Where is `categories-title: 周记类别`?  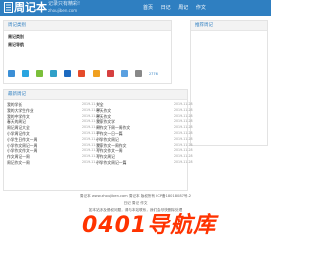
categories-title: 周记类别 is located at coordinates (87, 26).